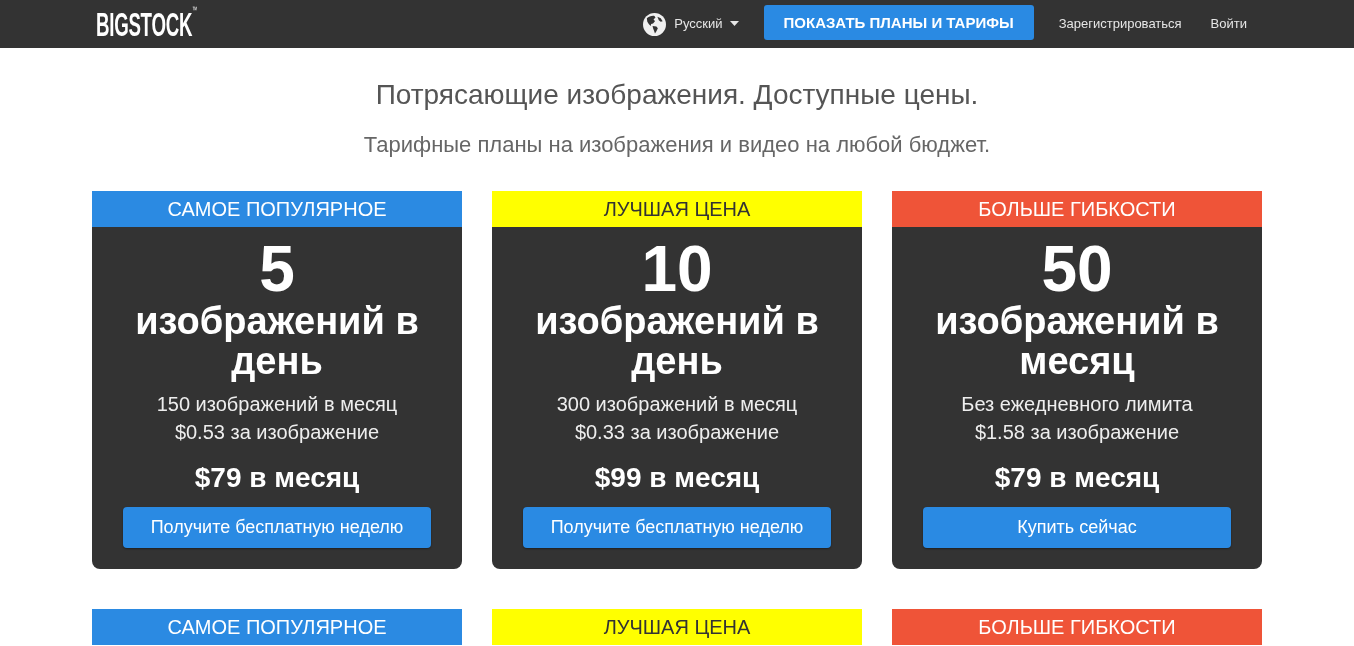  I want to click on plan-detail: Без ежедневного лимита, so click(1077, 404).